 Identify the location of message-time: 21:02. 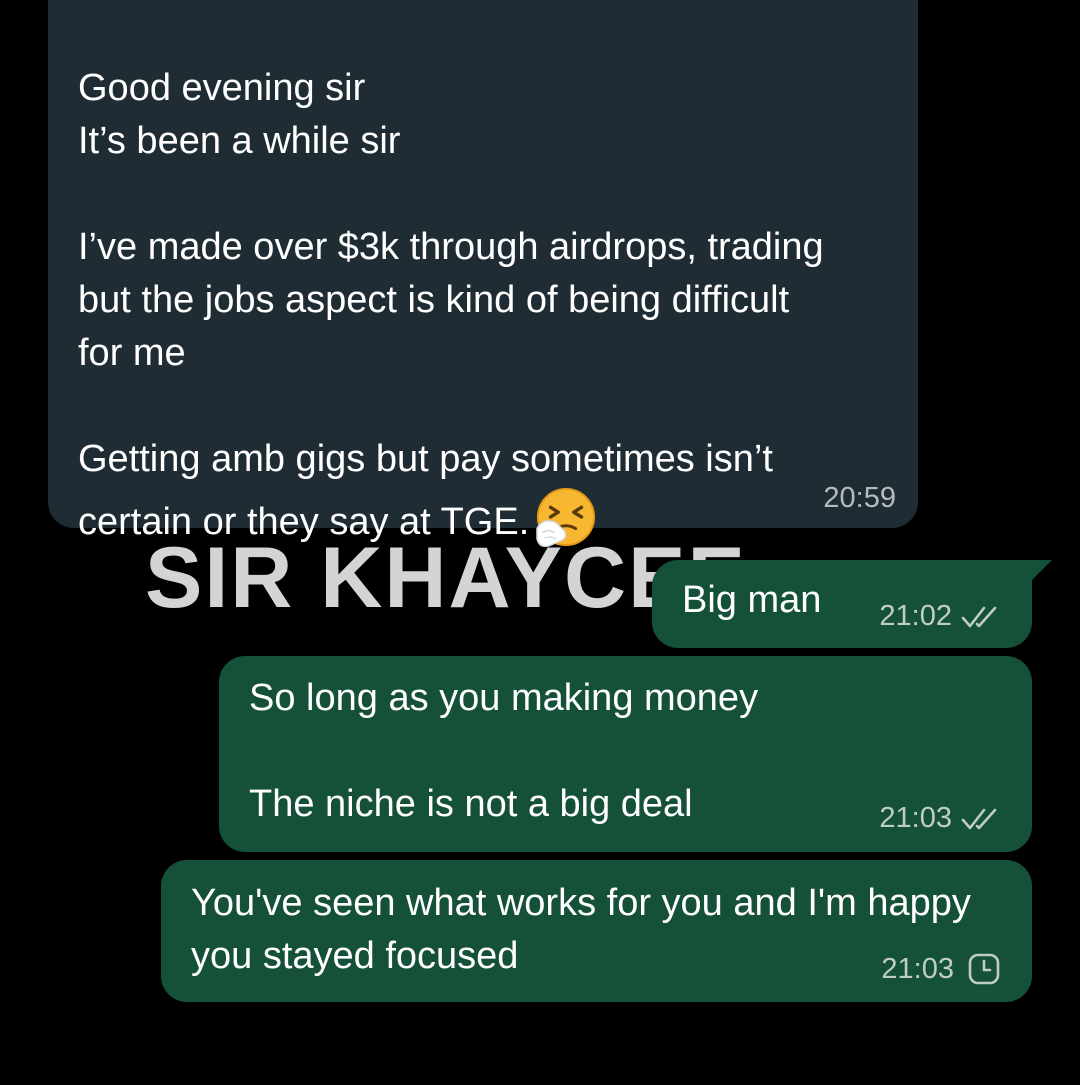
(915, 616).